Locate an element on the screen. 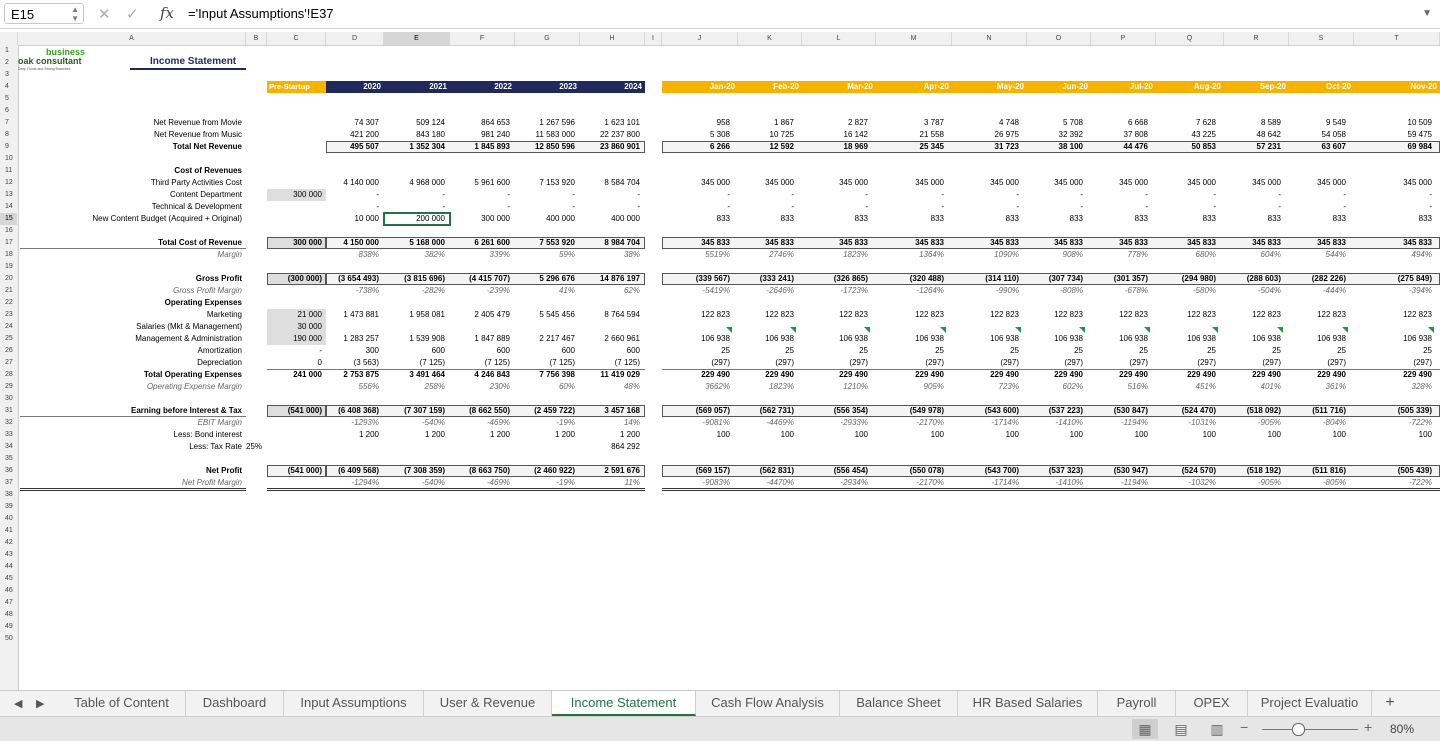  month-value: 37 808 is located at coordinates (1119, 135).